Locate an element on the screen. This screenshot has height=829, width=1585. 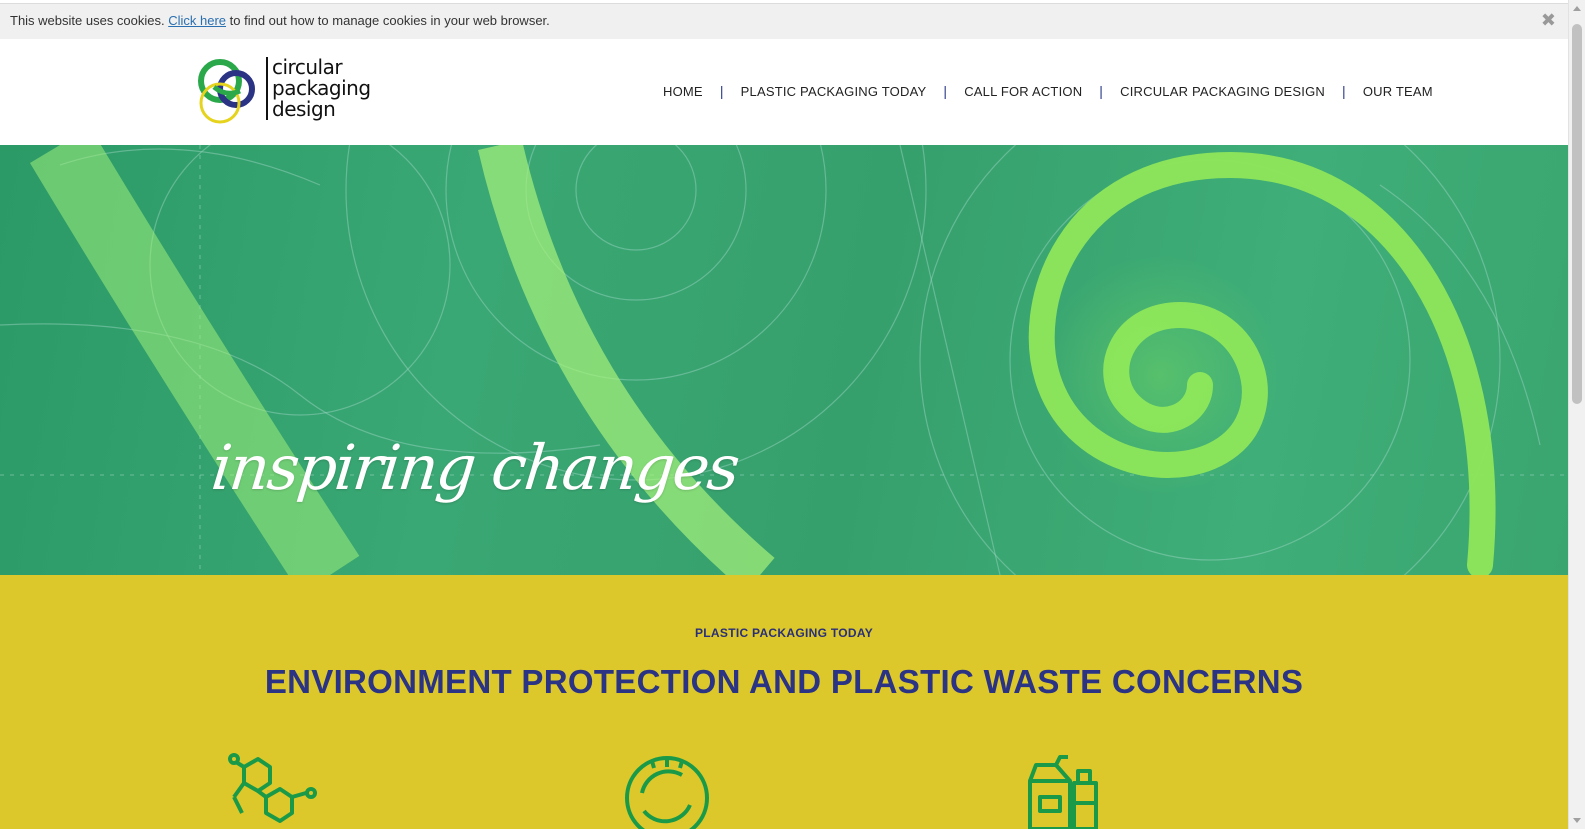
logo-wordmark: circular packaging design is located at coordinates (318, 88).